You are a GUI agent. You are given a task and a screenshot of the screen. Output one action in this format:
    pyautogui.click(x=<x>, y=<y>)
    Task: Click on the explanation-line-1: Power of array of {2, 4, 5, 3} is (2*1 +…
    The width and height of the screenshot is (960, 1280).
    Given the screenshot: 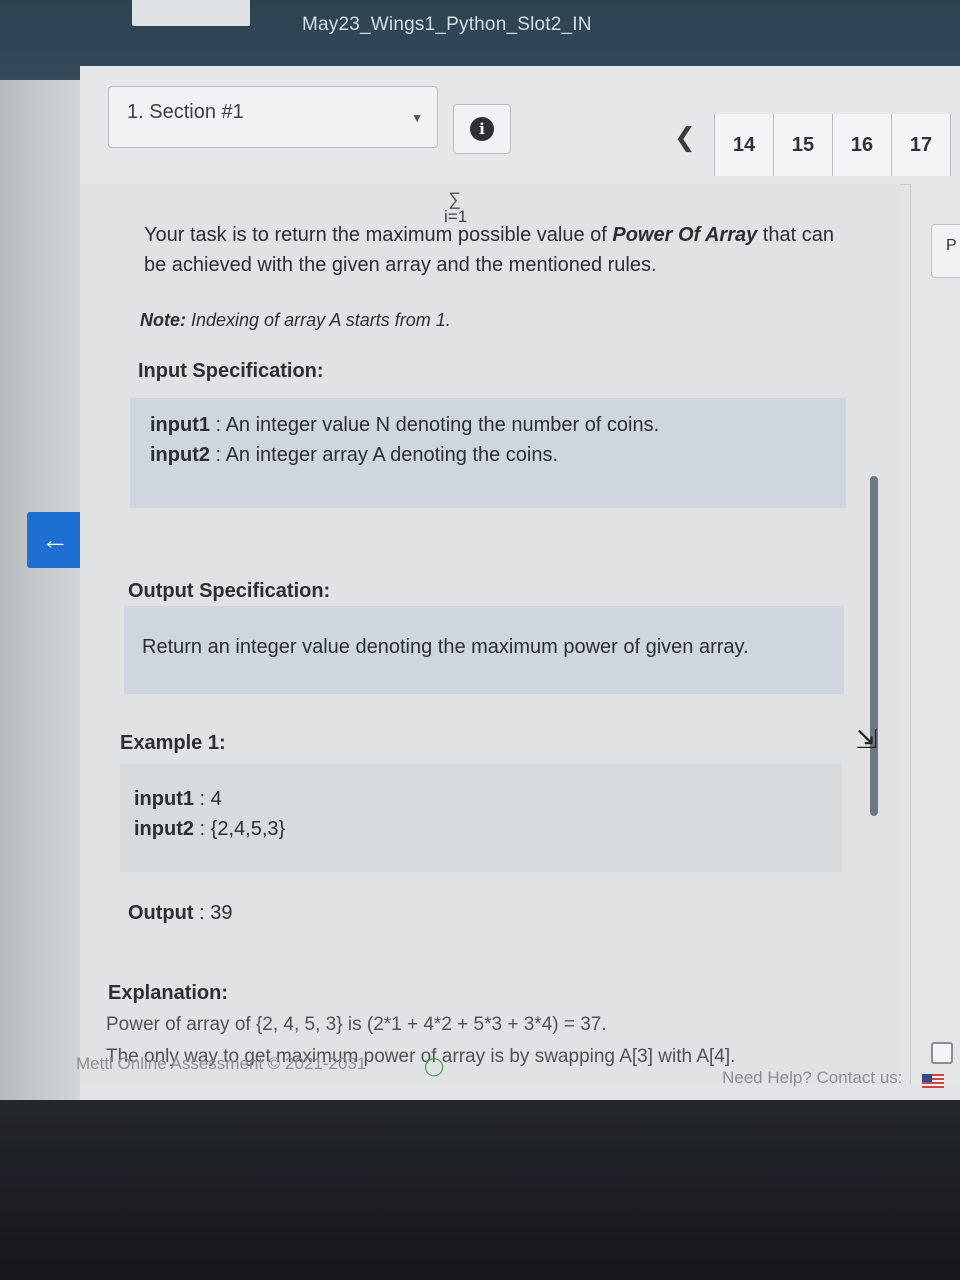 What is the action you would take?
    pyautogui.click(x=356, y=1024)
    